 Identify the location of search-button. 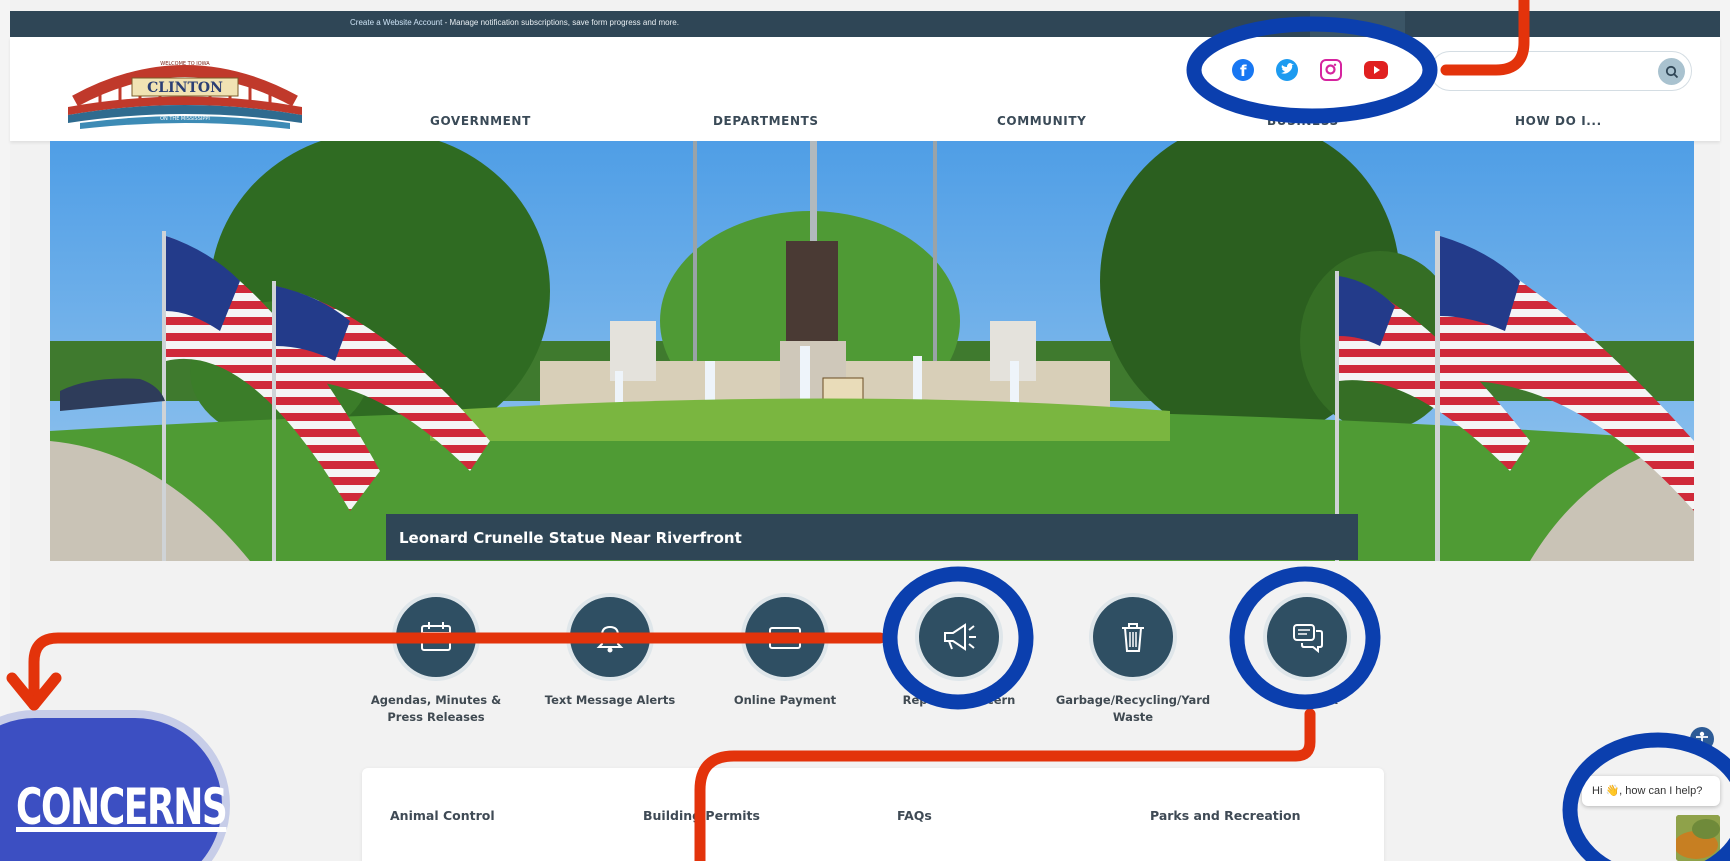
(1671, 71).